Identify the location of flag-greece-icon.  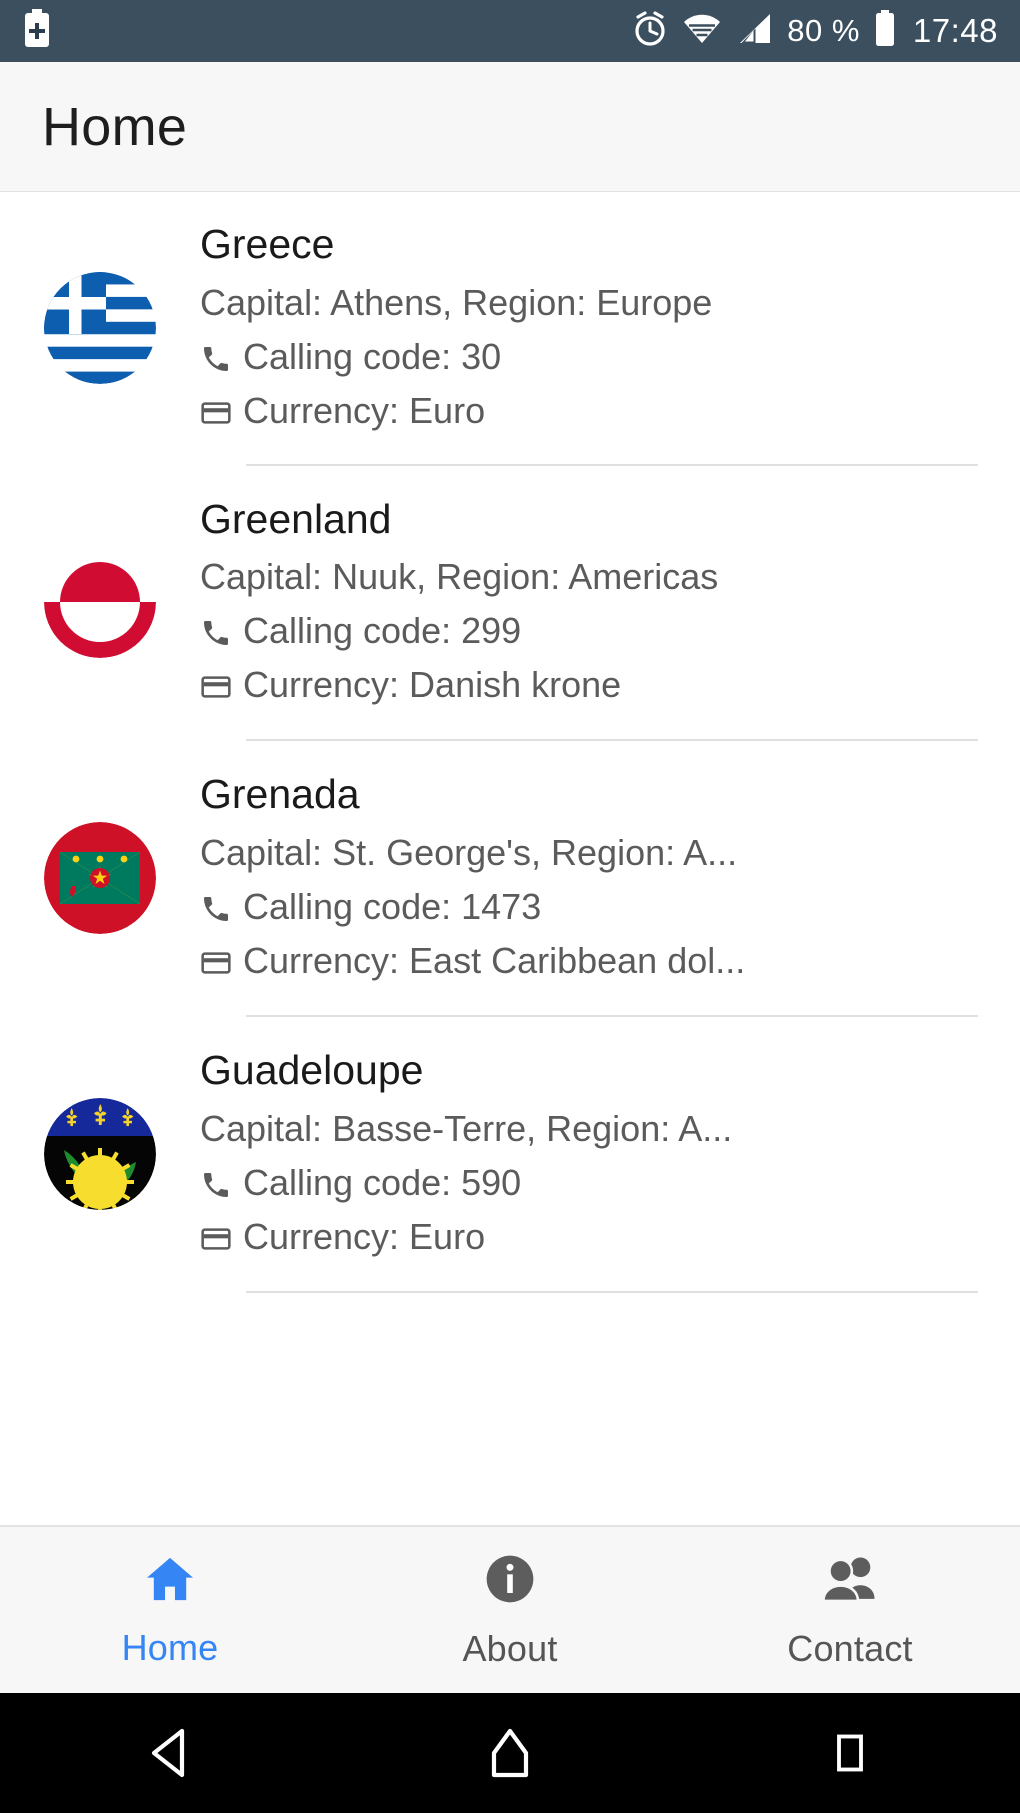
(100, 327).